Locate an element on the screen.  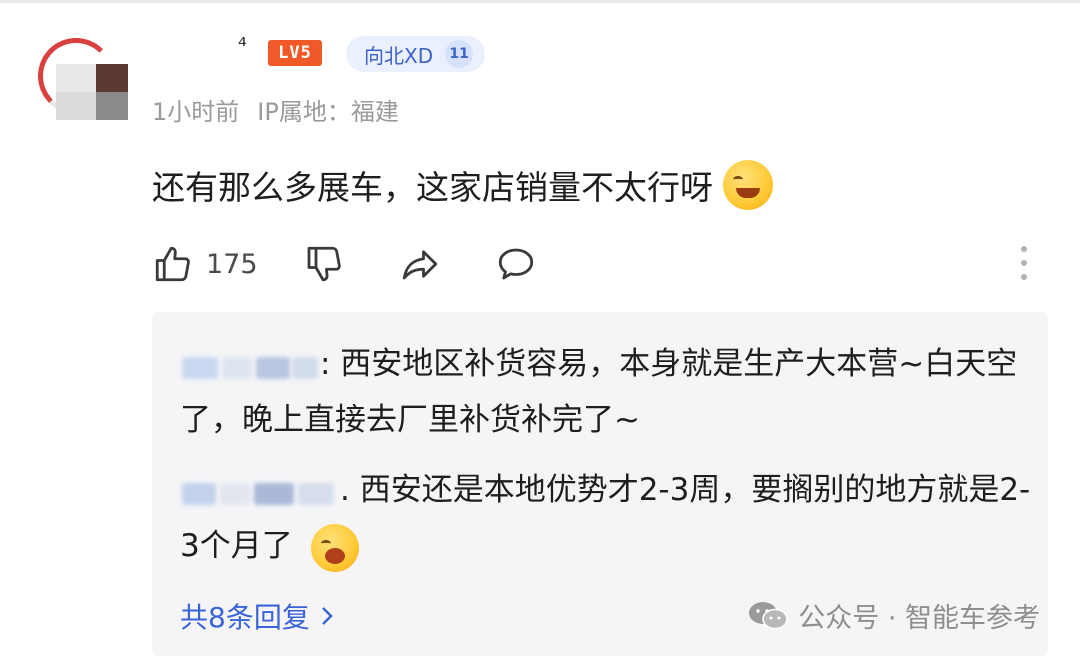
comment-icon is located at coordinates (516, 264).